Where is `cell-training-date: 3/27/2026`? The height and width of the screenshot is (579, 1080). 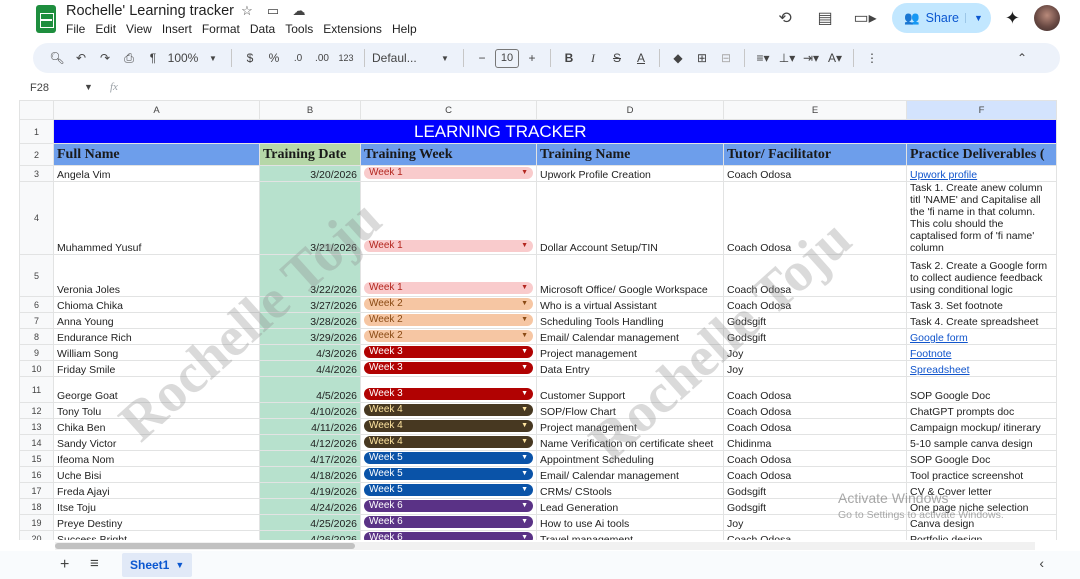
cell-training-date: 3/27/2026 is located at coordinates (310, 304).